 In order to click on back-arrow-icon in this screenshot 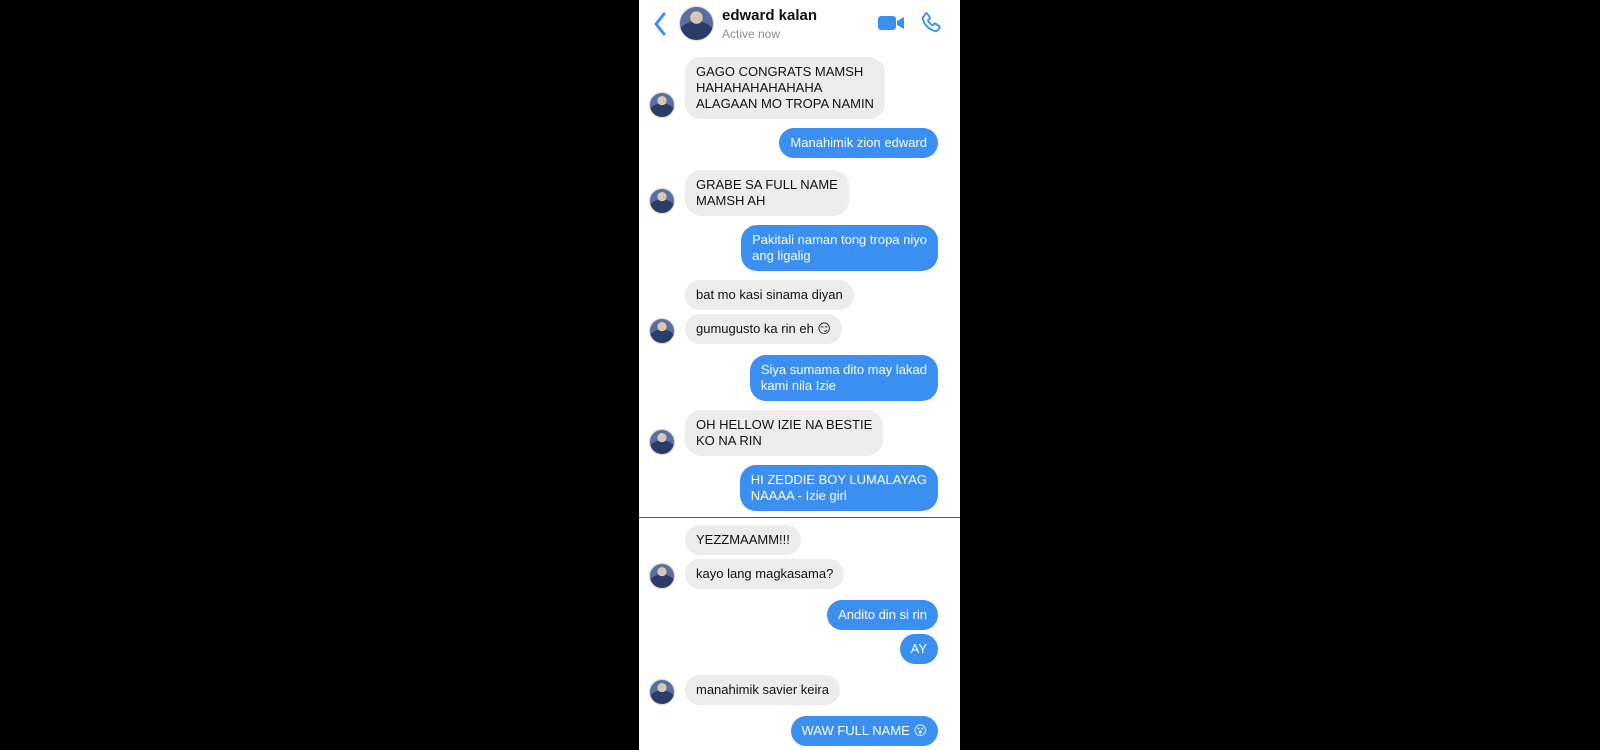, I will do `click(660, 24)`.